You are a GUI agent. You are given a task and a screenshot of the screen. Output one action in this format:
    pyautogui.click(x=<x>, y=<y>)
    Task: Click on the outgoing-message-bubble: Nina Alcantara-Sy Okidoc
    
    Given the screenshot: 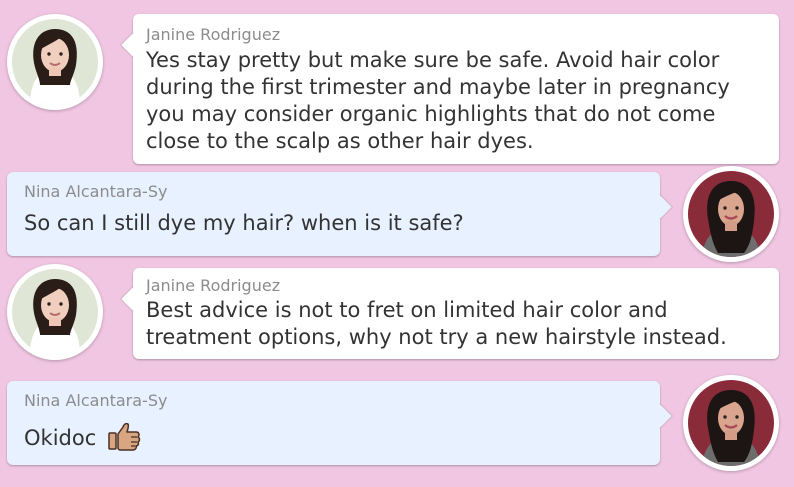 What is the action you would take?
    pyautogui.click(x=339, y=423)
    